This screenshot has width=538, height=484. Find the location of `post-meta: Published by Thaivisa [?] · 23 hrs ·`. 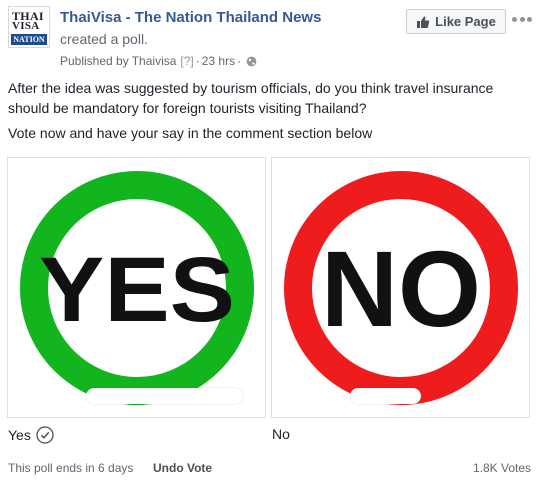

post-meta: Published by Thaivisa [?] · 23 hrs · is located at coordinates (158, 61).